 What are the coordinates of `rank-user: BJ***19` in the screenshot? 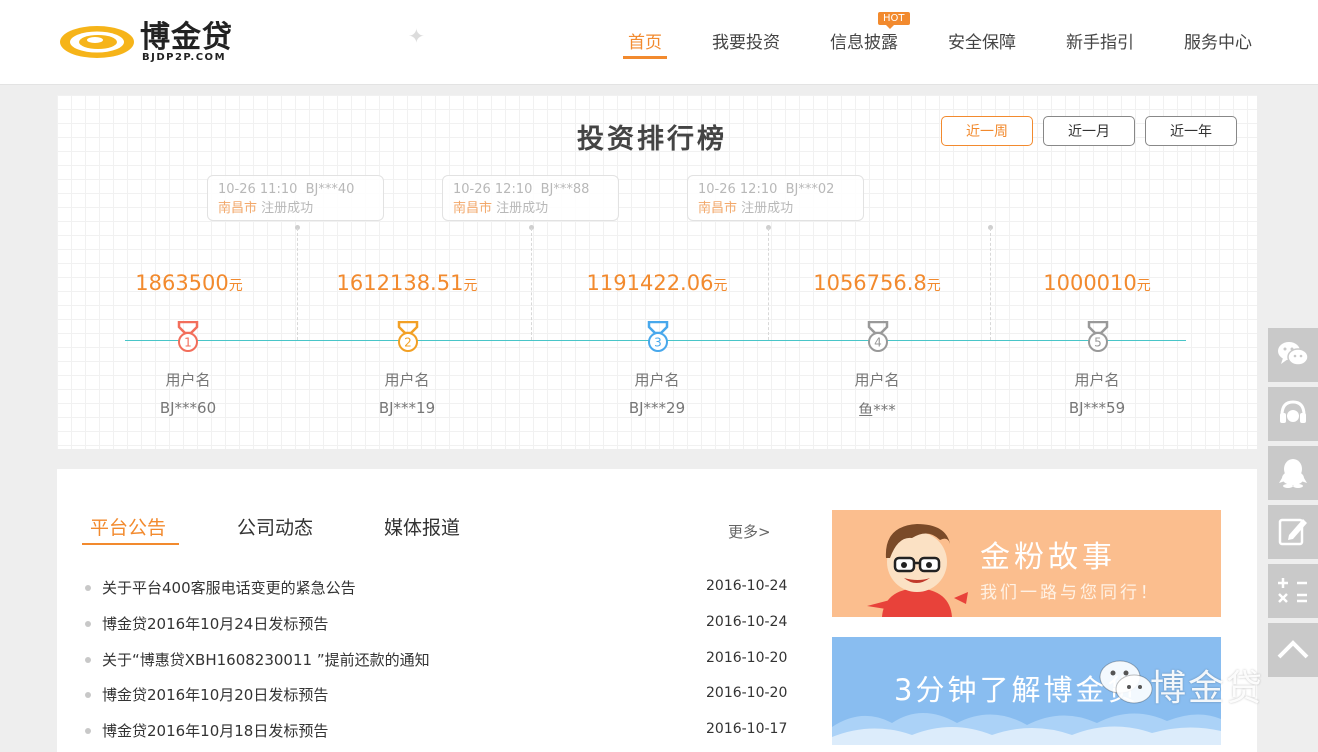 It's located at (407, 408).